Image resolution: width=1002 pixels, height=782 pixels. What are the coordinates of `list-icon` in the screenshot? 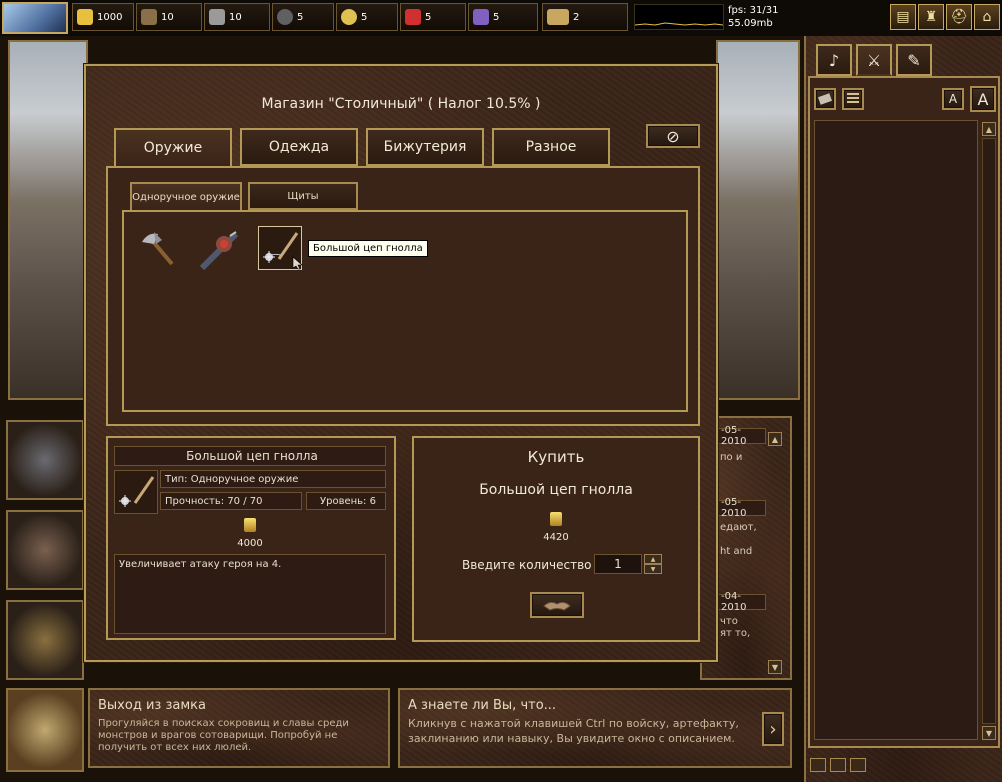 It's located at (853, 99).